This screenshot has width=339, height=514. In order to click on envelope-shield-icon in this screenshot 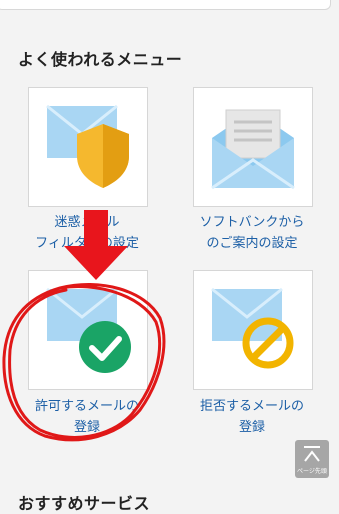, I will do `click(87, 146)`.